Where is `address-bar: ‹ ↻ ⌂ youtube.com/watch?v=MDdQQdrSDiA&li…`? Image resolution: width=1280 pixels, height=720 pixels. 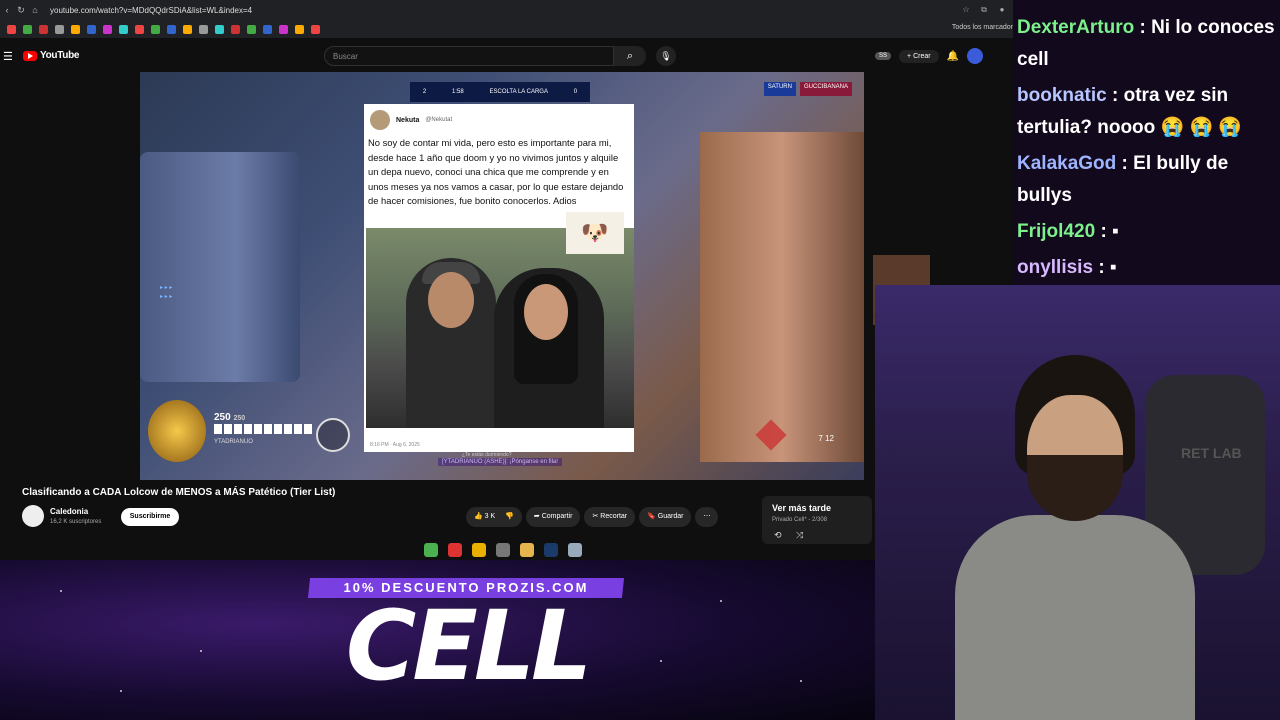 address-bar: ‹ ↻ ⌂ youtube.com/watch?v=MDdQQdrSDiA&li… is located at coordinates (506, 10).